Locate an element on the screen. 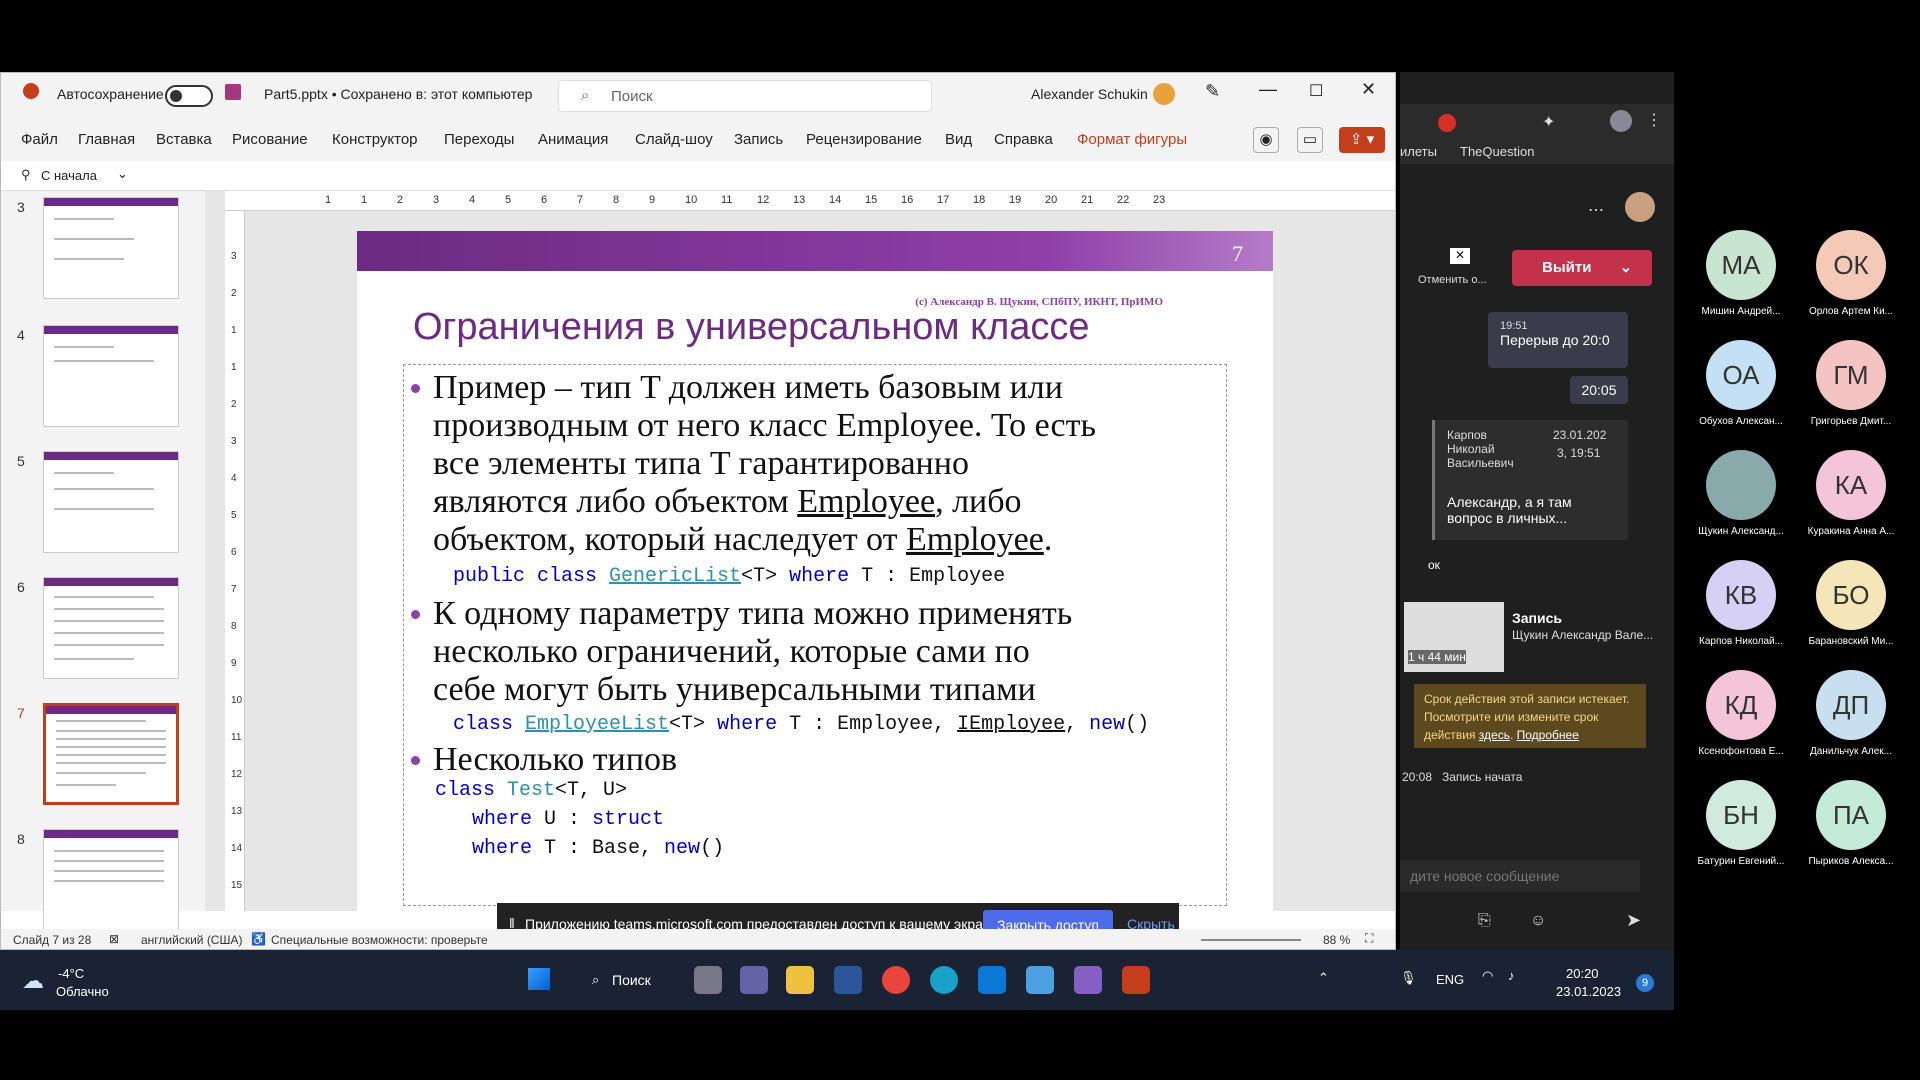 The height and width of the screenshot is (1080, 1920). user-avatar is located at coordinates (1164, 94).